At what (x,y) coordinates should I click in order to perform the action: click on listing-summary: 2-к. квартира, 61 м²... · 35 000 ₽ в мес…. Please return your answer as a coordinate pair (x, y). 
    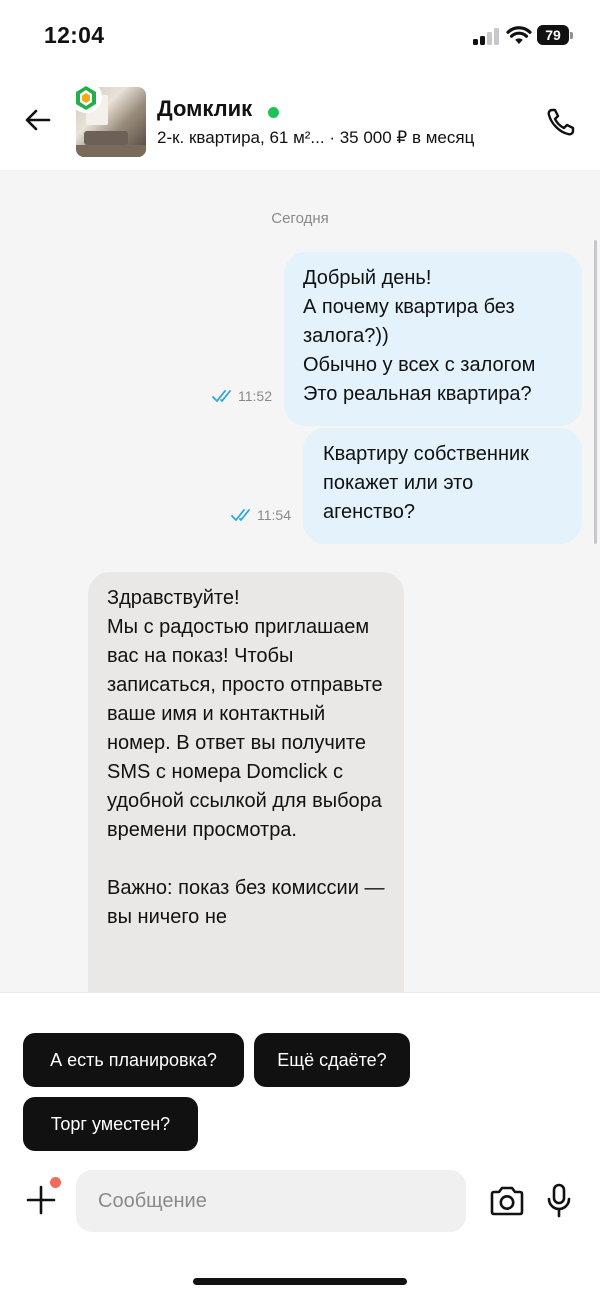
    Looking at the image, I should click on (337, 138).